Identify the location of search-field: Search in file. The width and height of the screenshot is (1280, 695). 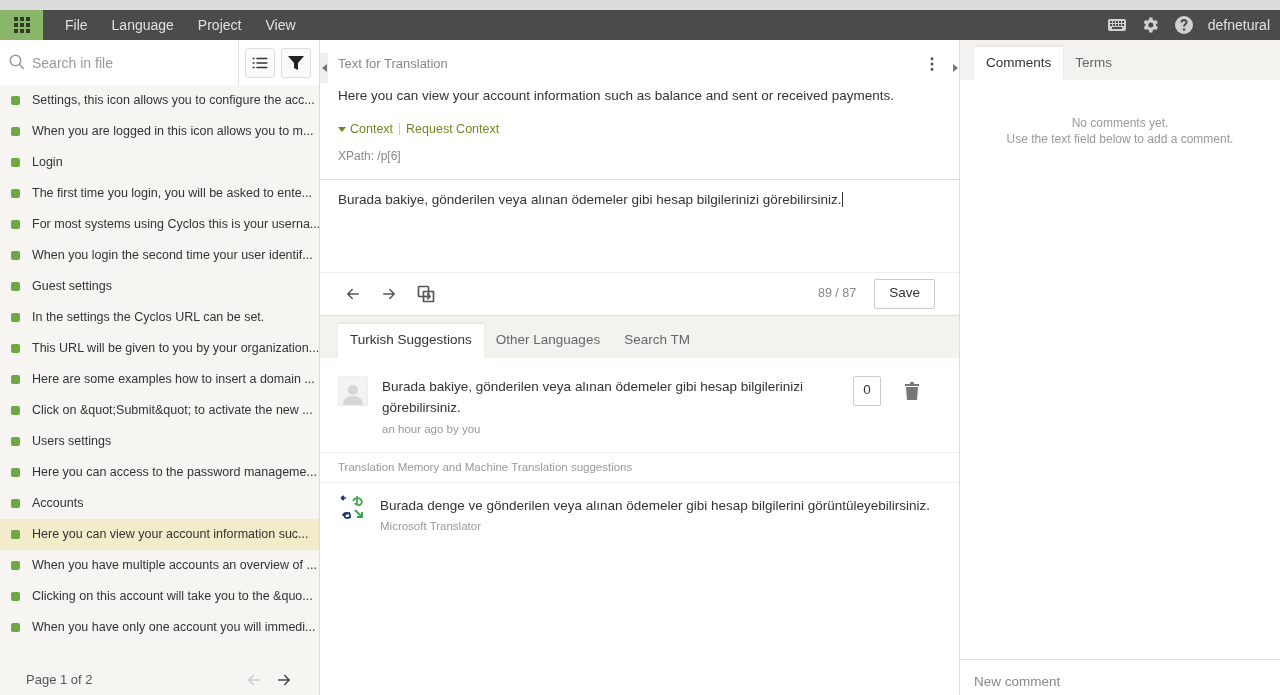
(119, 62).